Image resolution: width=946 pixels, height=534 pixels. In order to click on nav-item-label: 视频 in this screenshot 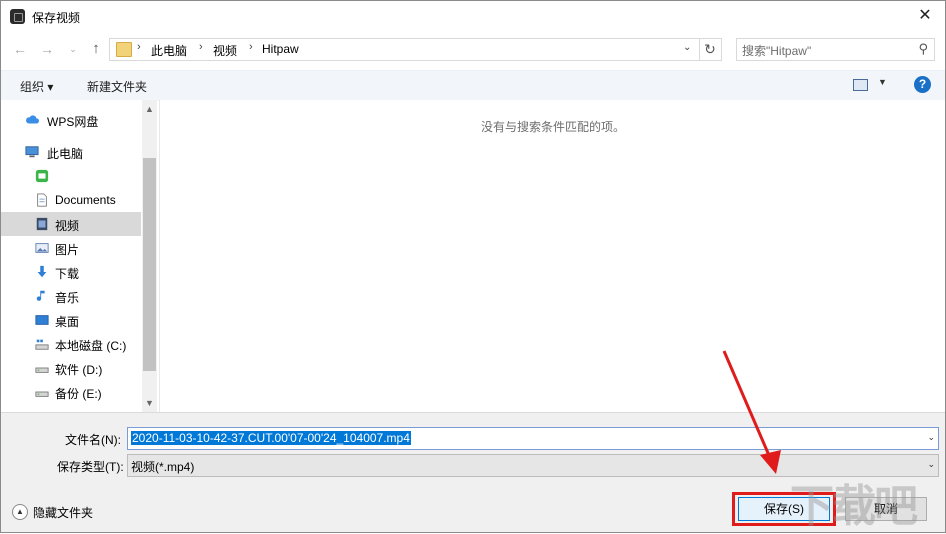, I will do `click(67, 226)`.